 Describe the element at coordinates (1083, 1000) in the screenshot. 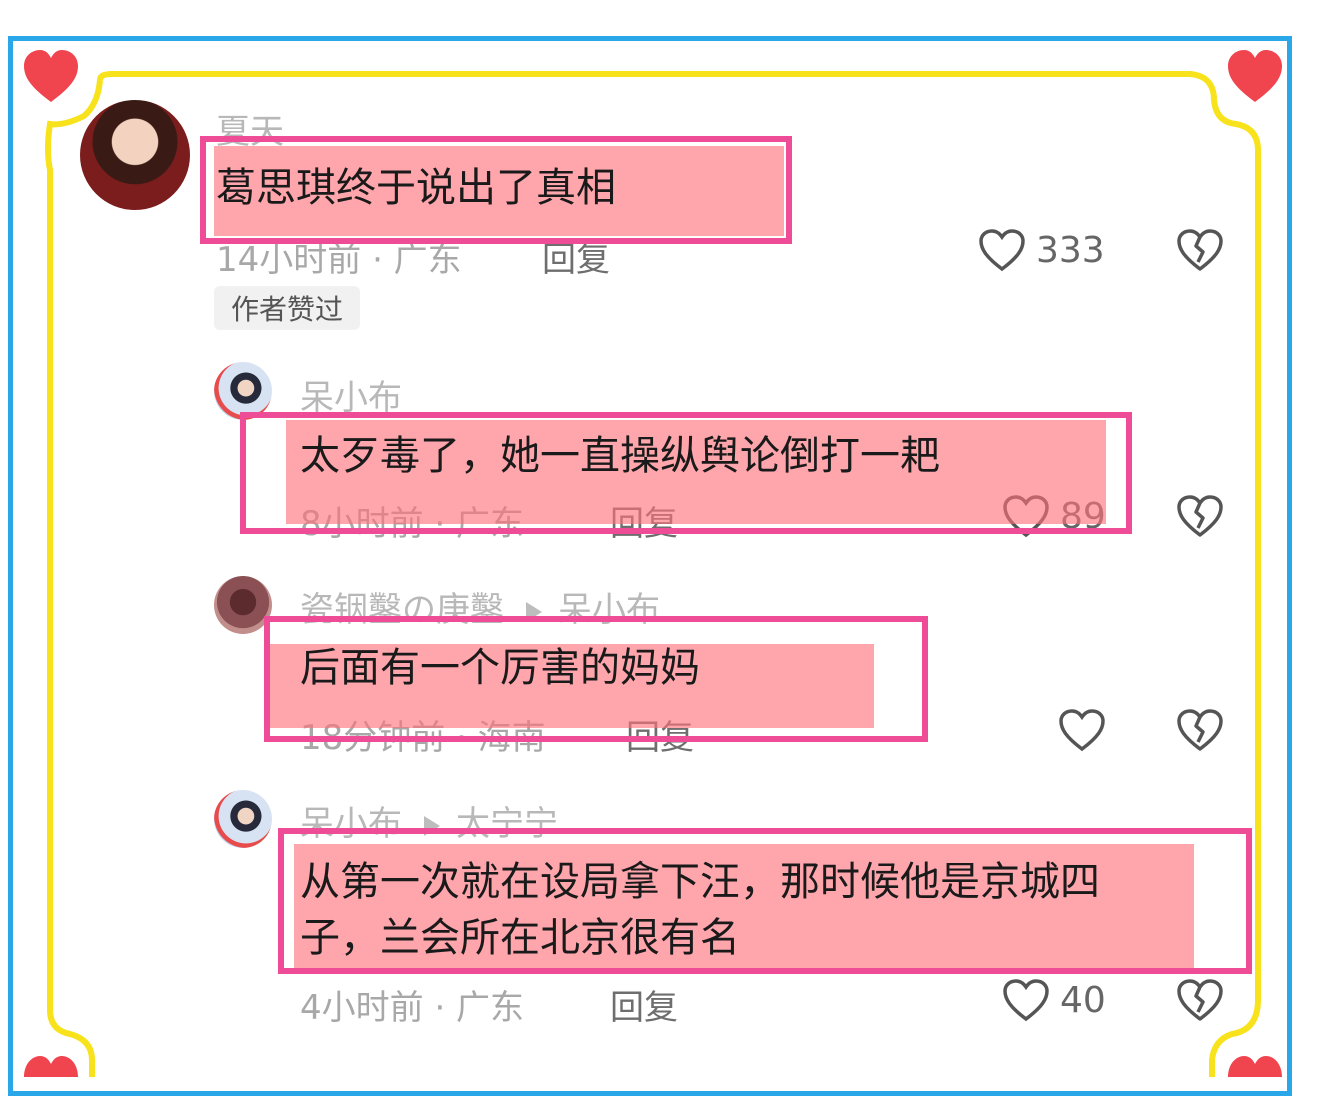

I see `like-count: 40` at that location.